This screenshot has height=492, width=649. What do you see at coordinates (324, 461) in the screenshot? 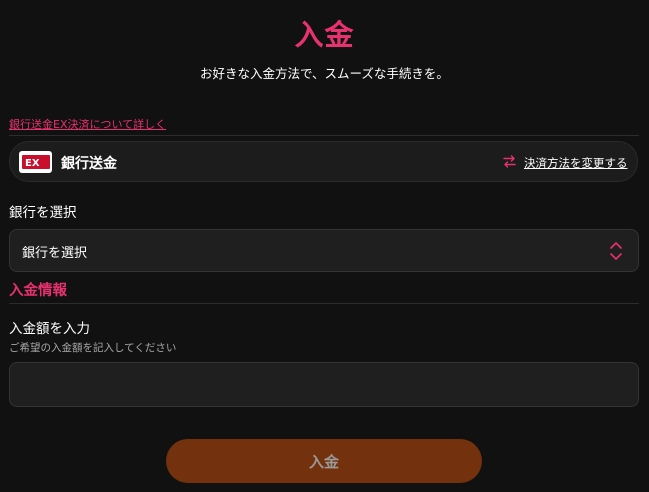
I see `deposit-submit-button: 入金` at bounding box center [324, 461].